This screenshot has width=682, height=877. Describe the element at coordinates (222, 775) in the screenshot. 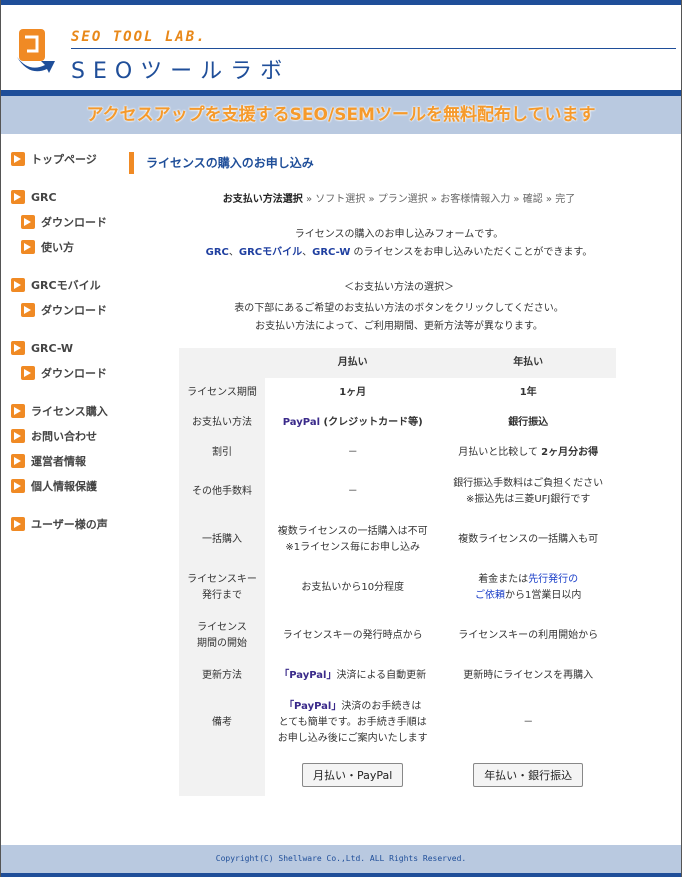

I see `button-row-blank` at that location.